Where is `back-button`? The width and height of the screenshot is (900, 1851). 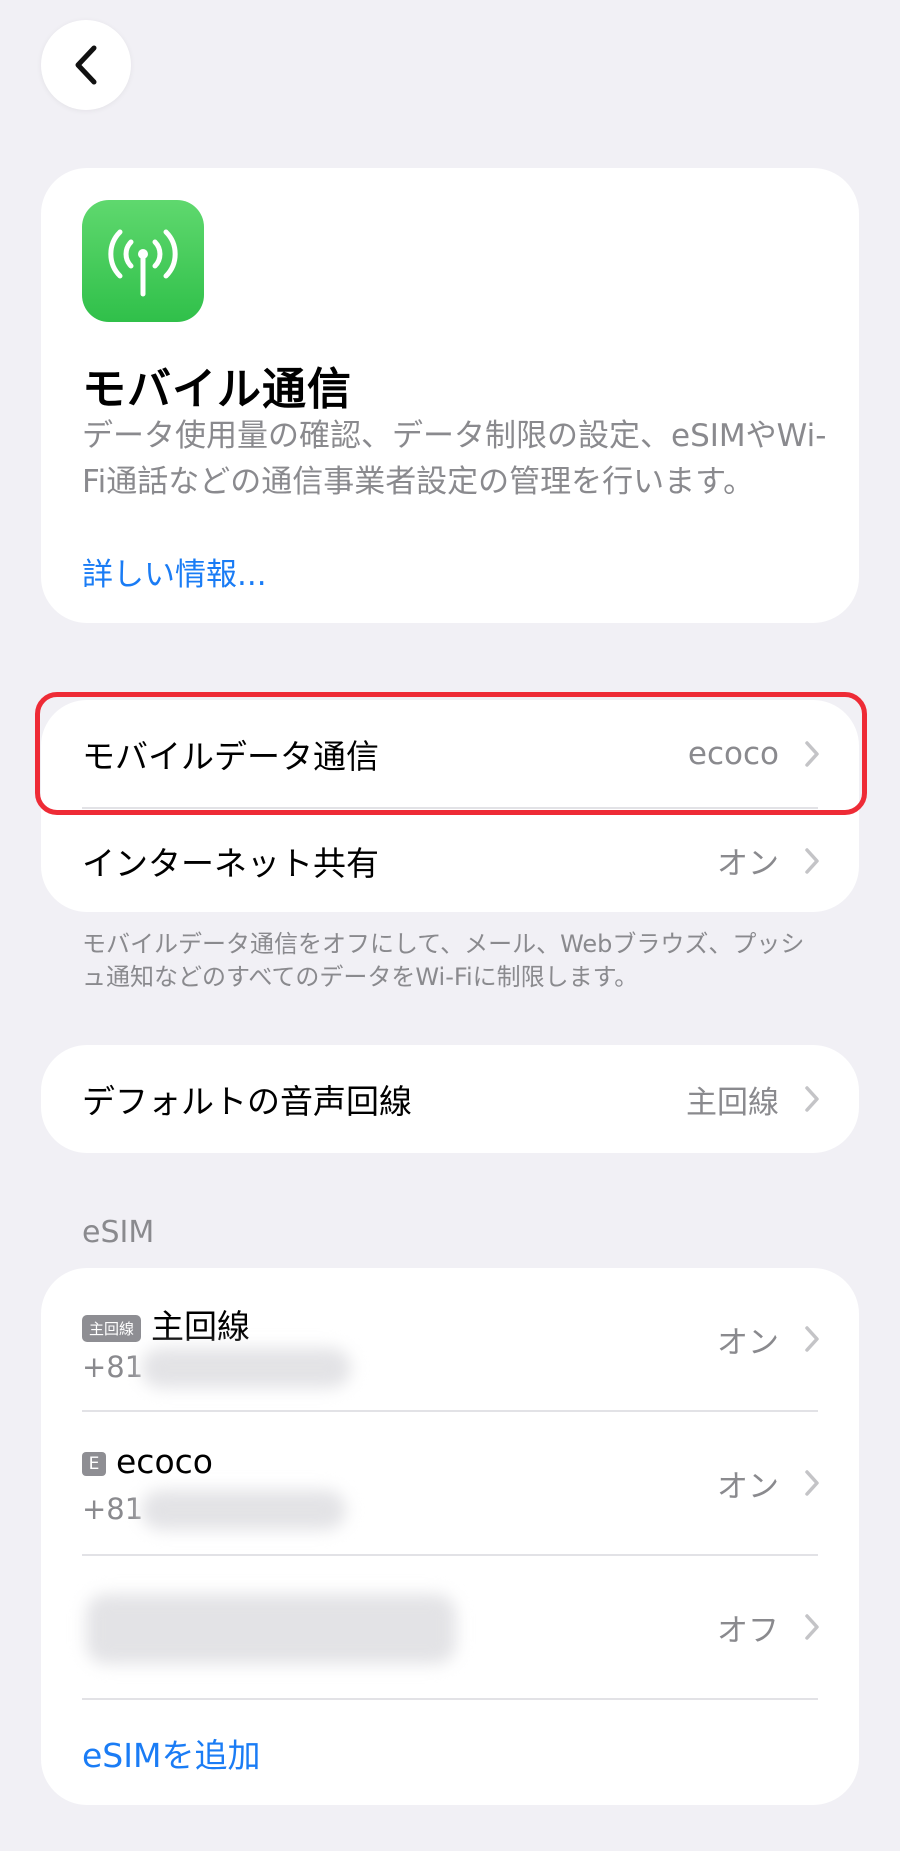
back-button is located at coordinates (86, 65).